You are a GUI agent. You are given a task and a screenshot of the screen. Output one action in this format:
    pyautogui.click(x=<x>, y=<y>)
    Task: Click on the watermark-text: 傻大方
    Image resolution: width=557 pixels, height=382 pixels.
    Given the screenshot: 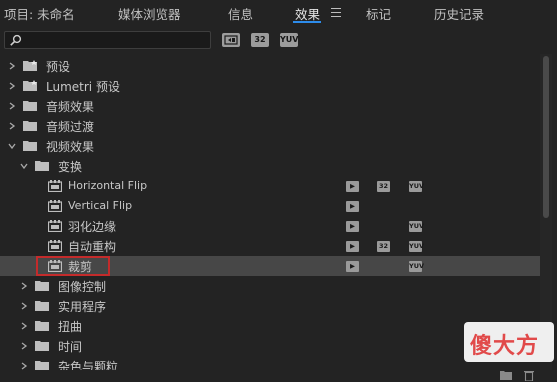 What is the action you would take?
    pyautogui.click(x=505, y=346)
    